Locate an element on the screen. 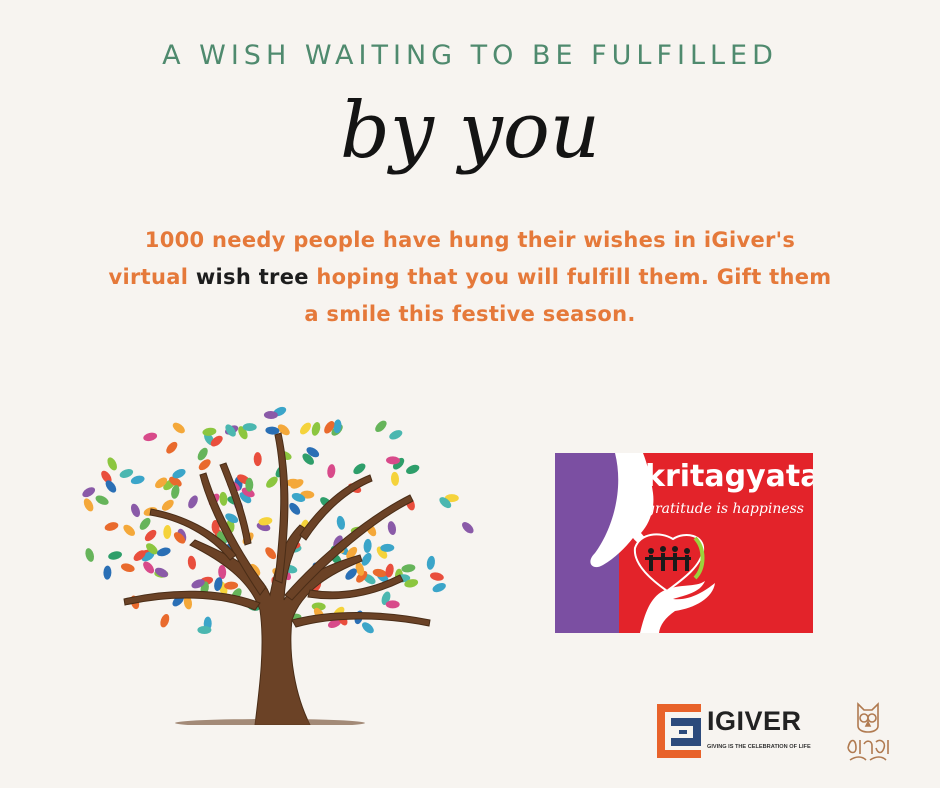 This screenshot has width=940, height=788. kritagyata-logo: kritagyata gratitude is happiness is located at coordinates (684, 543).